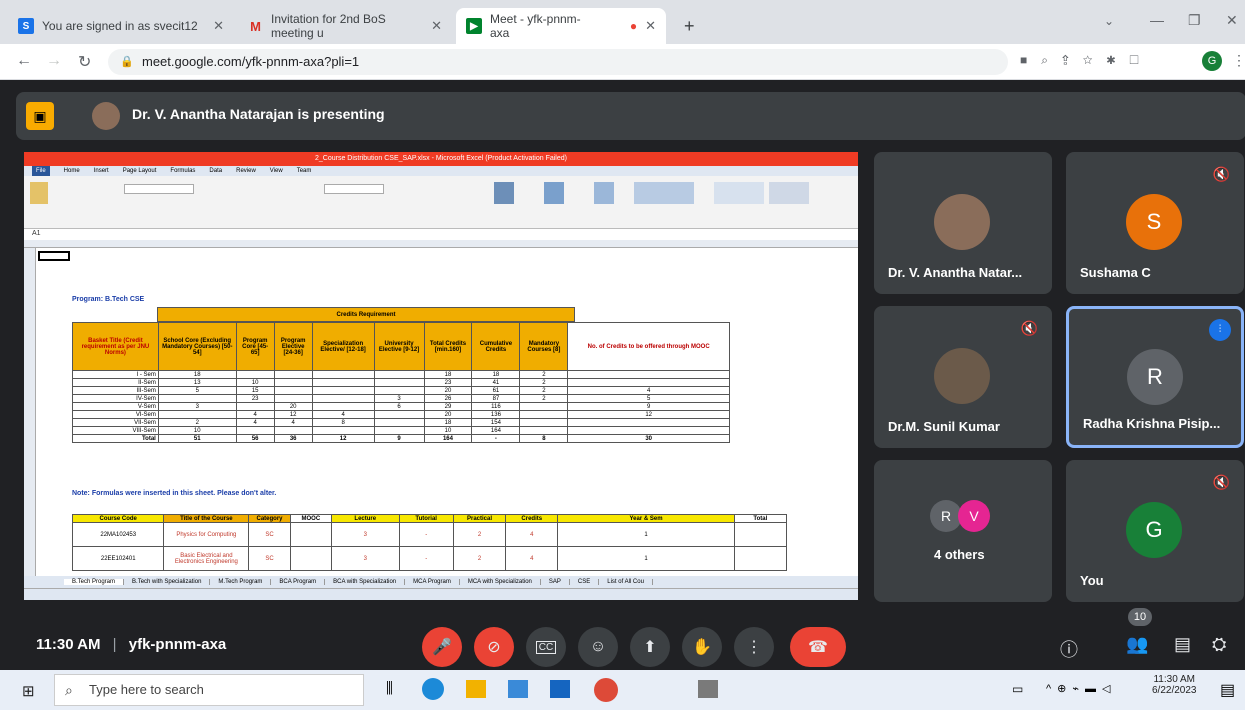 The image size is (1245, 710). Describe the element at coordinates (963, 531) in the screenshot. I see `participant-tile-others: R V 4 others` at that location.